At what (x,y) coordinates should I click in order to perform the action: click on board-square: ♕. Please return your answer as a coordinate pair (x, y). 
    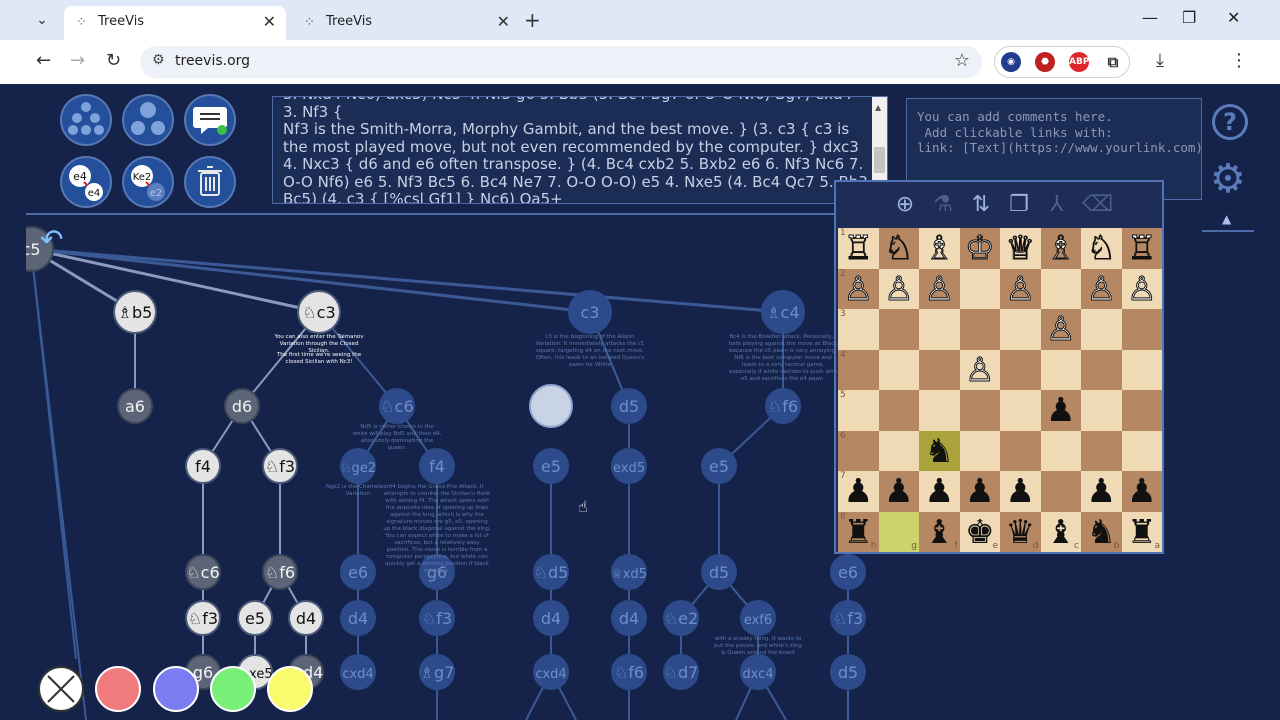
    Looking at the image, I should click on (1020, 248).